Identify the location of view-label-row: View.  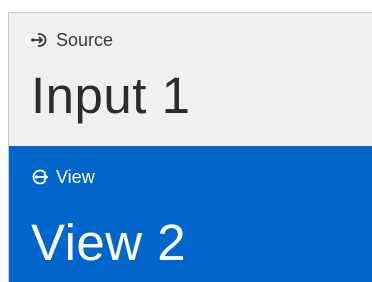
(63, 177).